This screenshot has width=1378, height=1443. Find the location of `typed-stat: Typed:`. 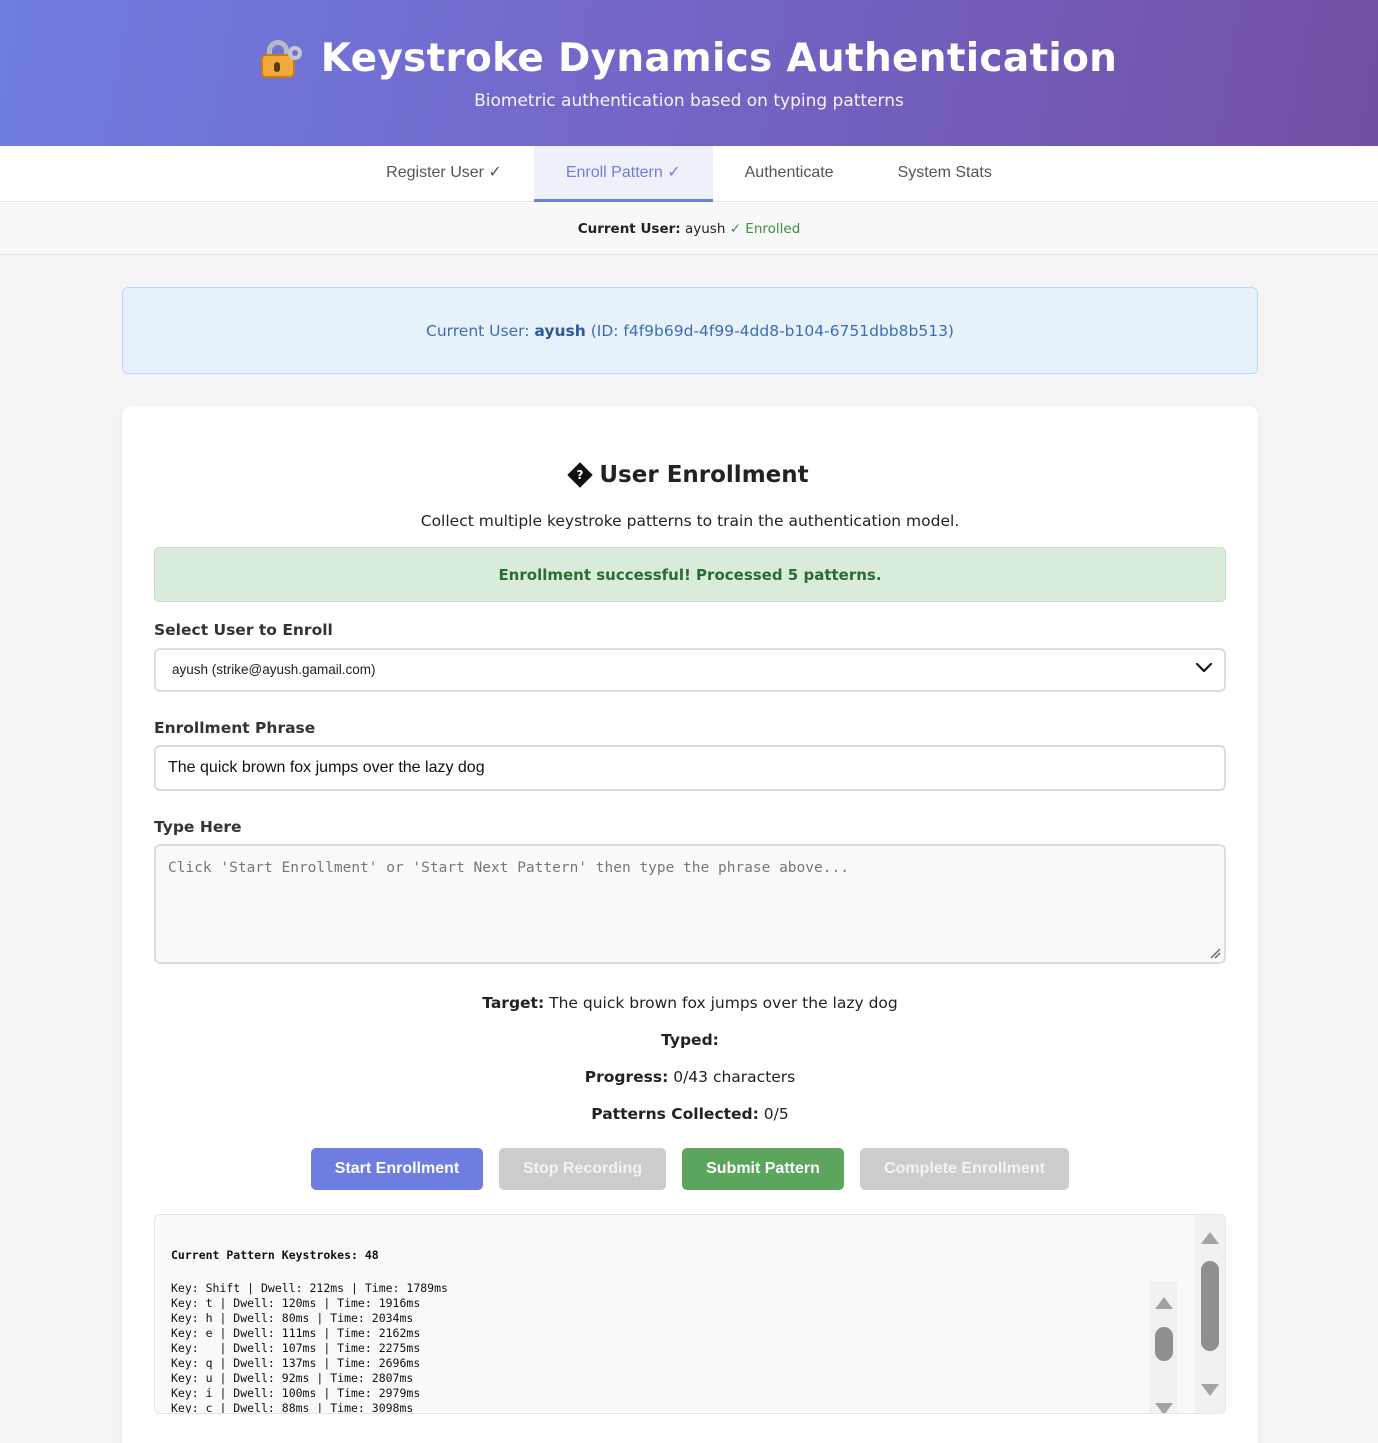

typed-stat: Typed: is located at coordinates (690, 1040).